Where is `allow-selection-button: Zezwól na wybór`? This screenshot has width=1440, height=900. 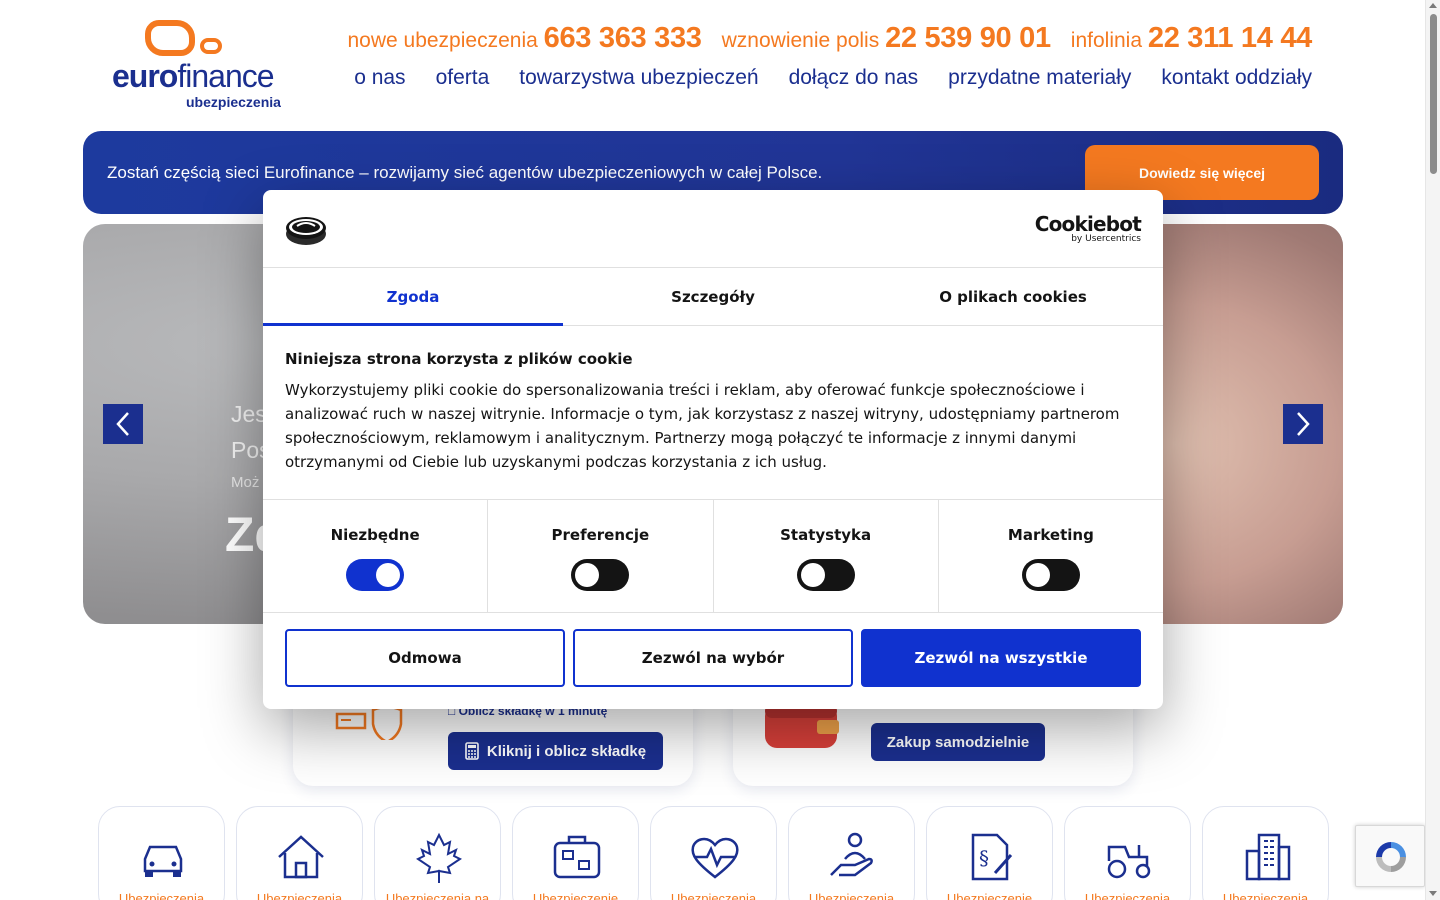 allow-selection-button: Zezwól na wybór is located at coordinates (713, 658).